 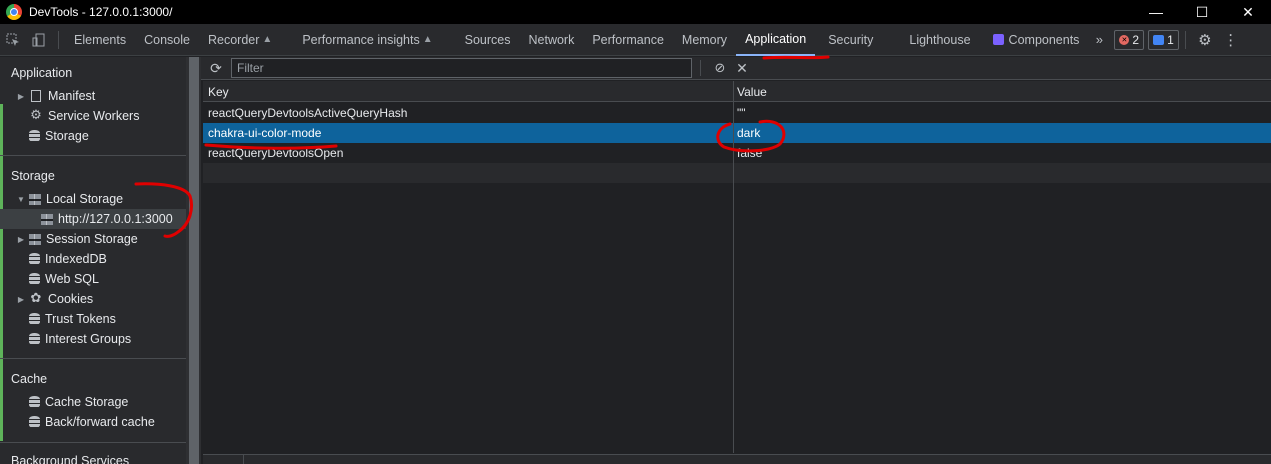 I want to click on errors-badge: ✕ 2, so click(x=1129, y=39).